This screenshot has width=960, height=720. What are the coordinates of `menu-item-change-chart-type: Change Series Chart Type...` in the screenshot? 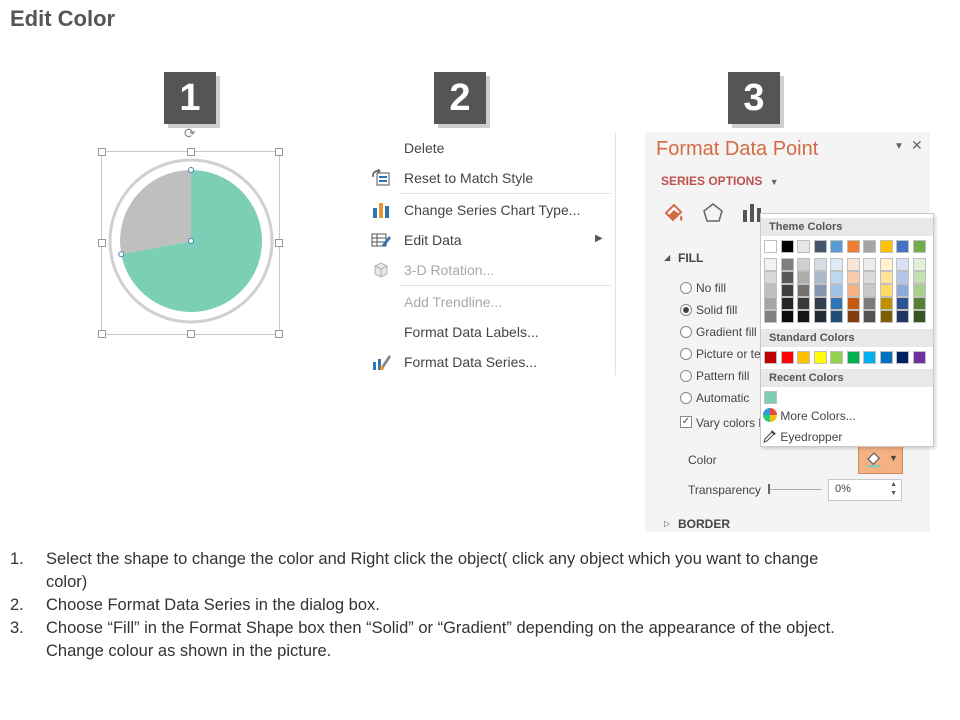 It's located at (488, 210).